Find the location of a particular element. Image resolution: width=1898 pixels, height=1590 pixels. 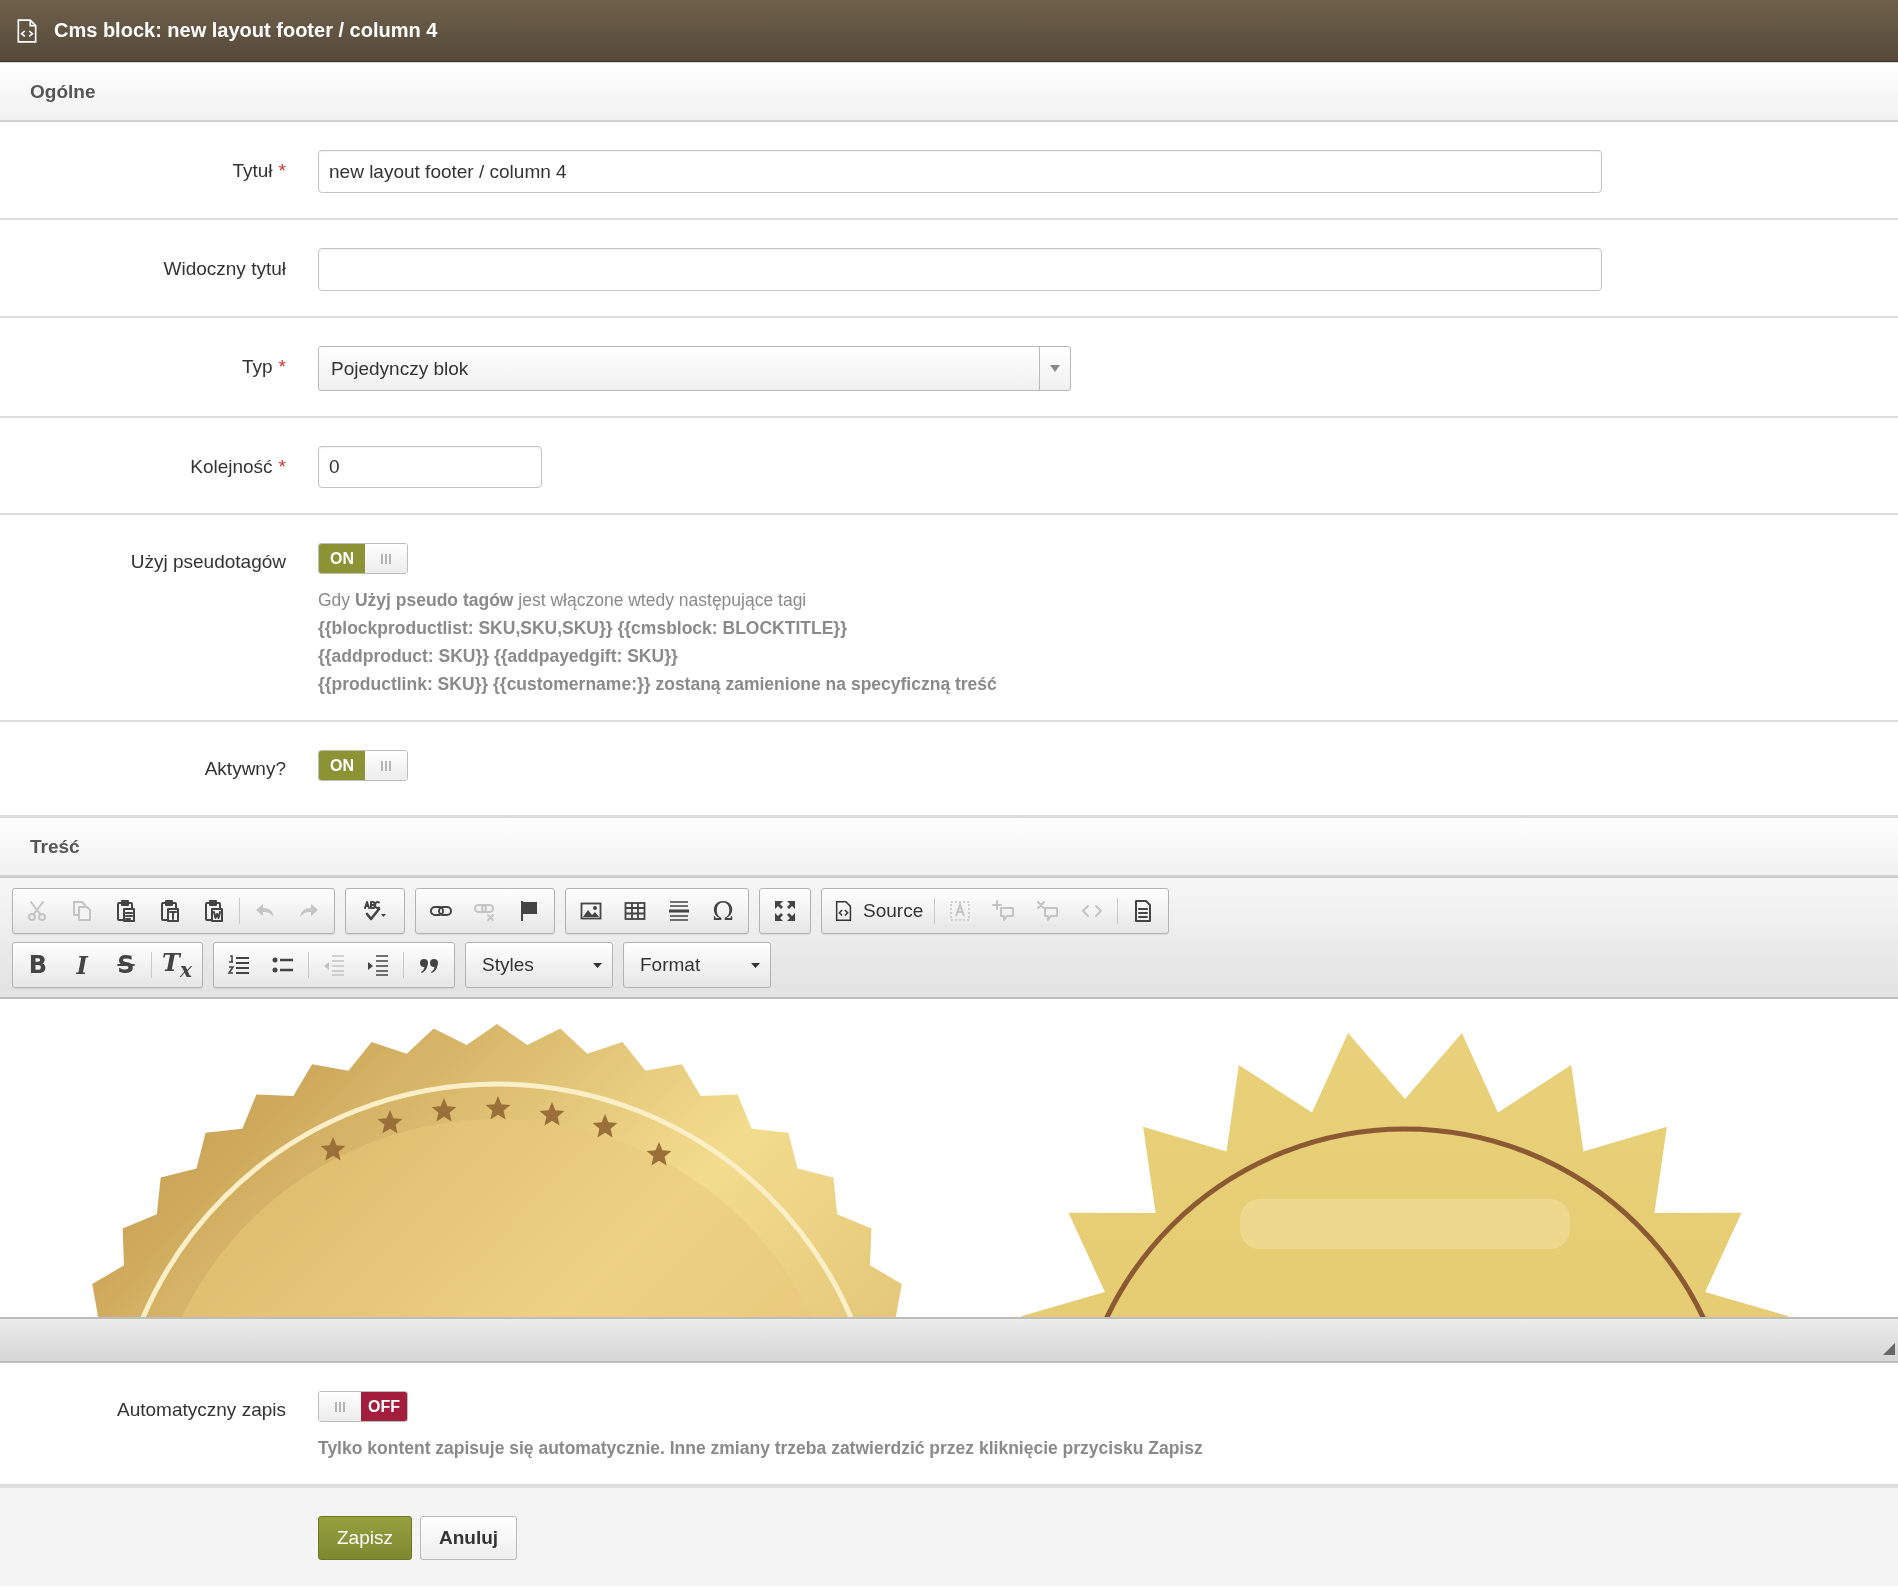

table-icon is located at coordinates (635, 911).